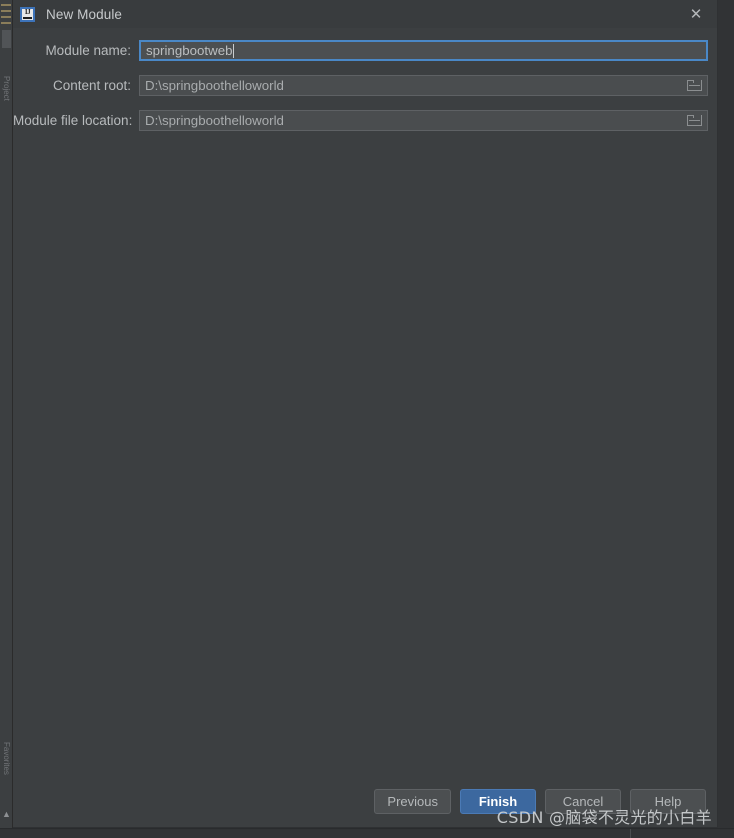 The width and height of the screenshot is (734, 838). Describe the element at coordinates (630, 833) in the screenshot. I see `status-bar-divider` at that location.